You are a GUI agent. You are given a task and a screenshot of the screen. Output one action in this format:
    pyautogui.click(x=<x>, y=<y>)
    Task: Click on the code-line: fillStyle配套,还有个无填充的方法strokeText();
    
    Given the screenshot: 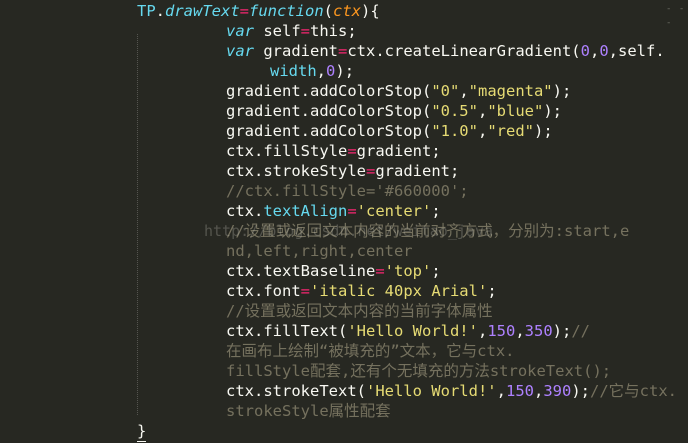 What is the action you would take?
    pyautogui.click(x=418, y=371)
    